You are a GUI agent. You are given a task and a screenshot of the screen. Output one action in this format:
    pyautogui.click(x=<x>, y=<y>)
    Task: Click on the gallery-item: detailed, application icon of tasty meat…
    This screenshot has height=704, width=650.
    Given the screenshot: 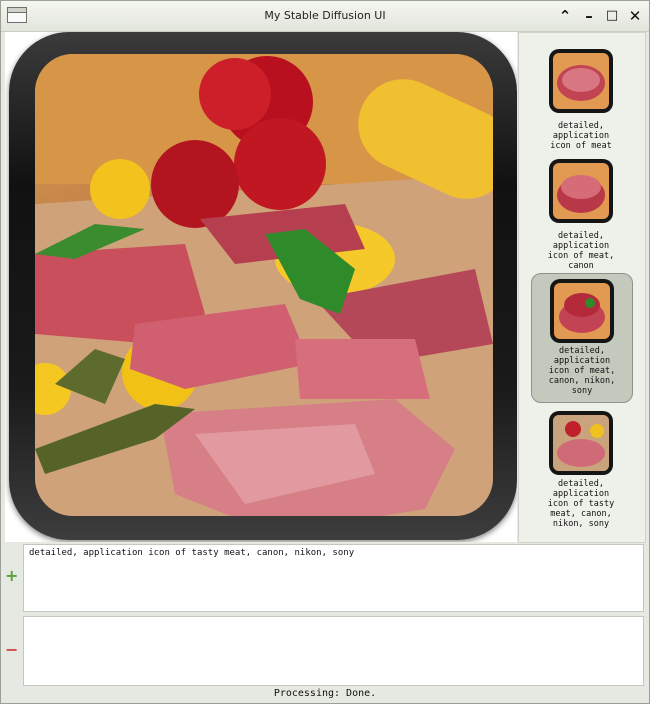 What is the action you would take?
    pyautogui.click(x=581, y=471)
    